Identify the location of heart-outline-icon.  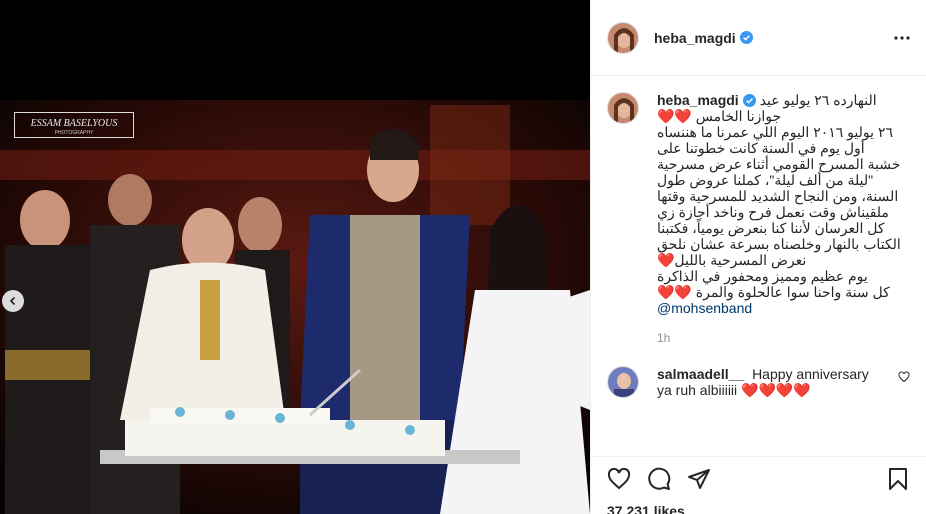
(619, 479).